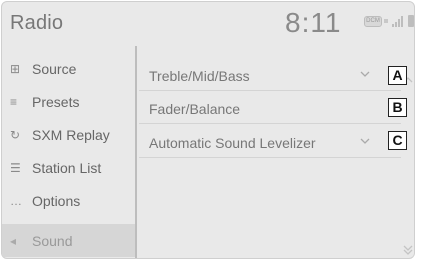 This screenshot has height=262, width=421. I want to click on sidebar-item-station-list: ☰ Station List, so click(68, 167).